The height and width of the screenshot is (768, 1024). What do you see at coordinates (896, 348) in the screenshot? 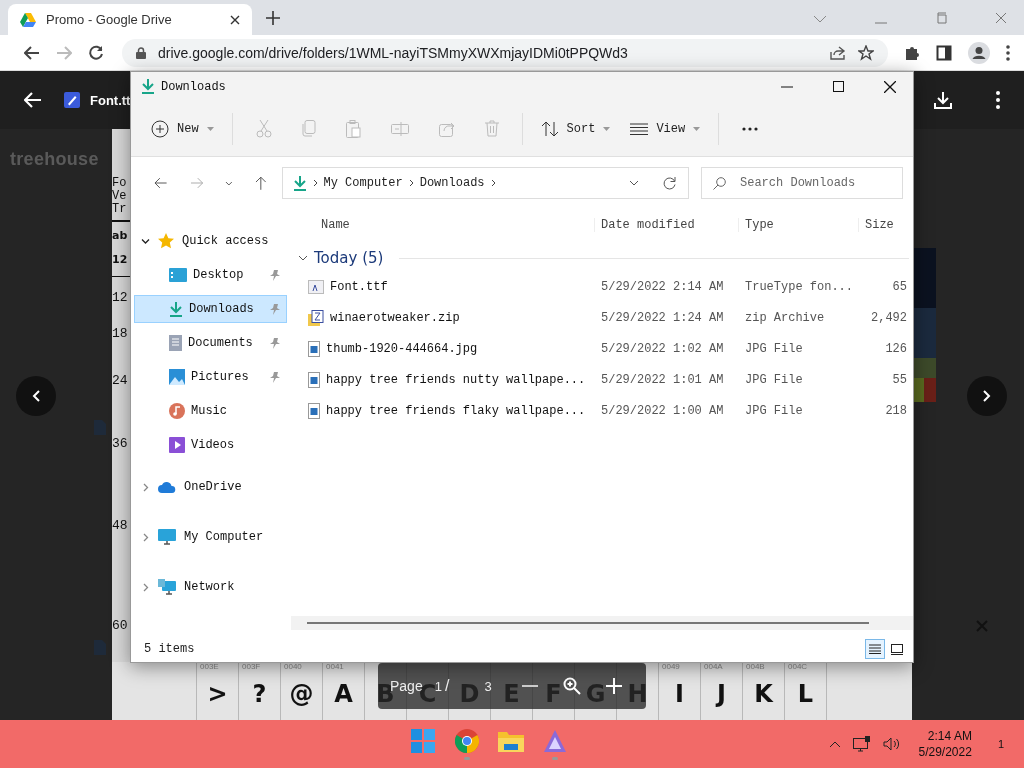
I see `size-cell-text: 126` at bounding box center [896, 348].